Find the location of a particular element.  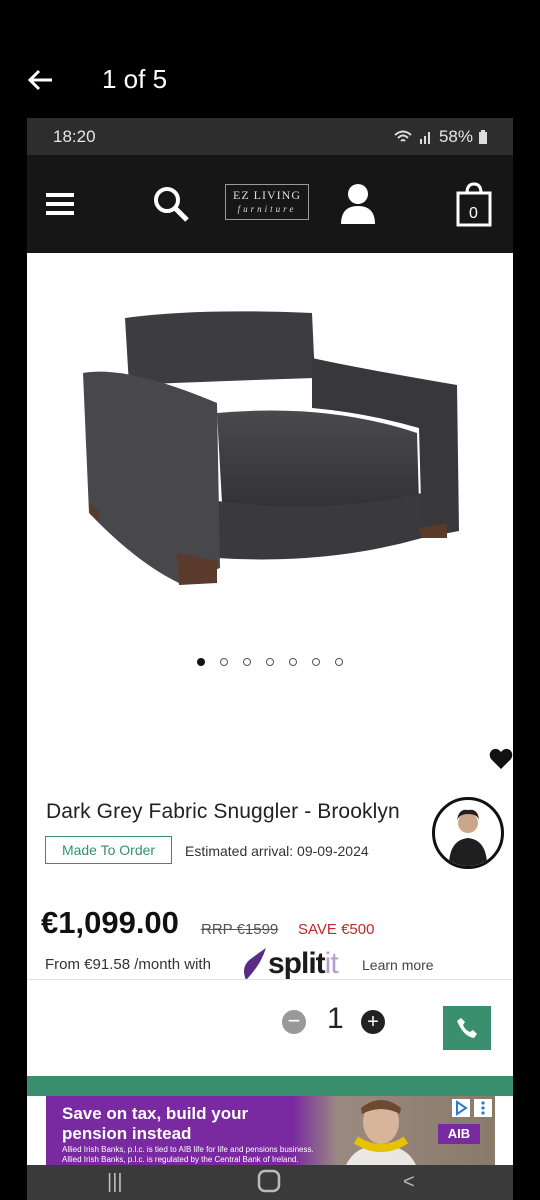

cart-button: 0 is located at coordinates (474, 204).